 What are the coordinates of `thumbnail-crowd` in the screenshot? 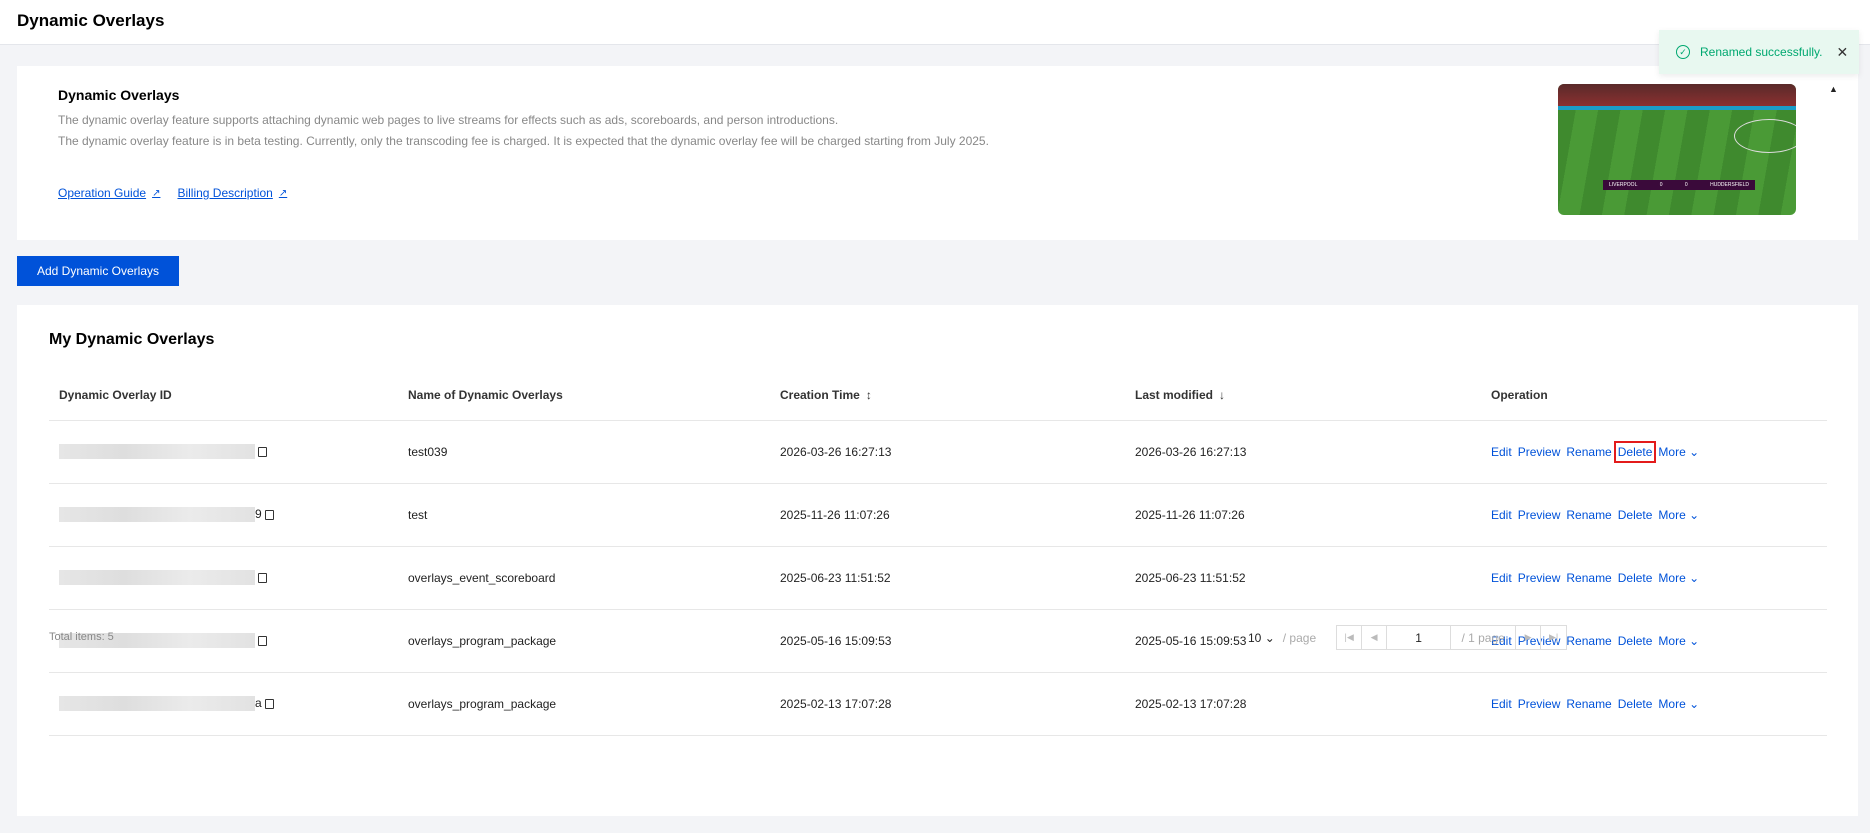 It's located at (1677, 95).